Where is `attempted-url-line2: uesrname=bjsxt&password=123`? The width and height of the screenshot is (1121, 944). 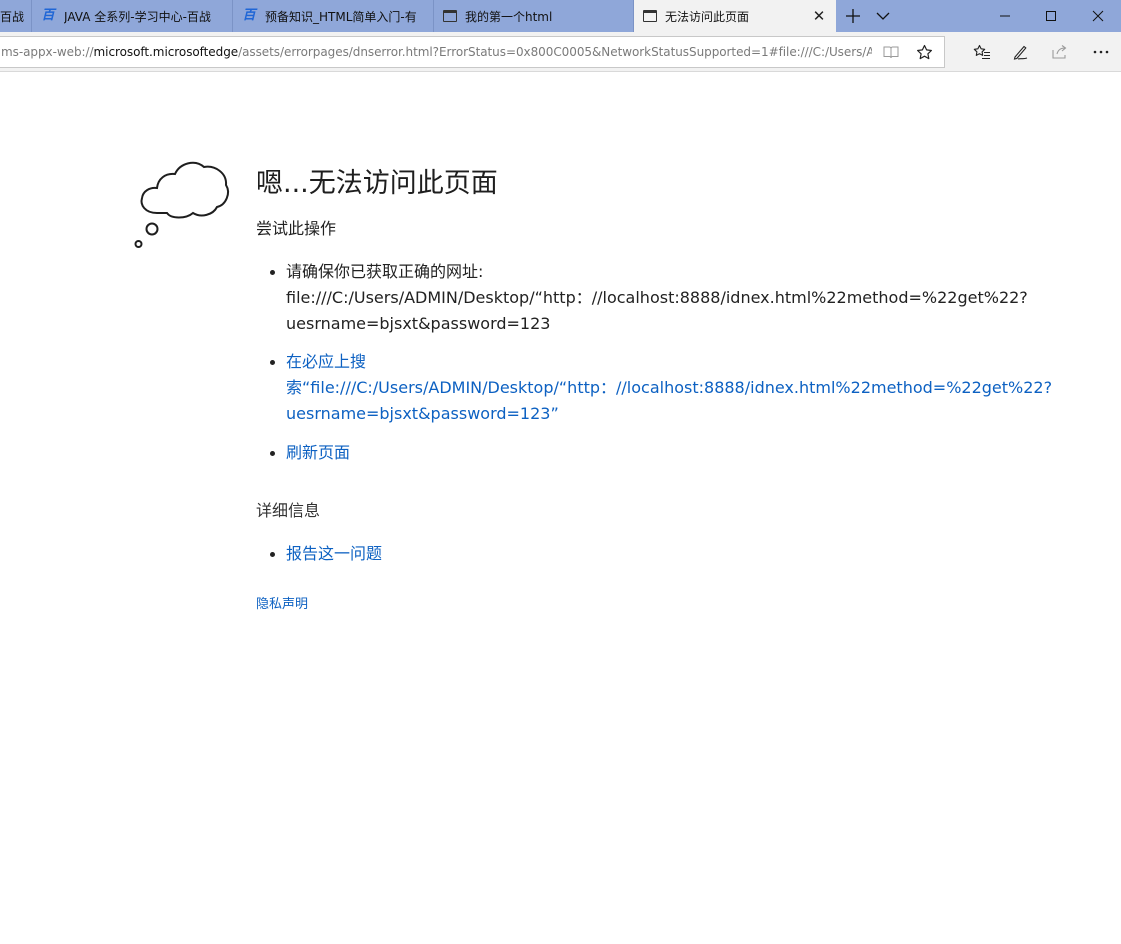
attempted-url-line2: uesrname=bjsxt&password=123 is located at coordinates (418, 323).